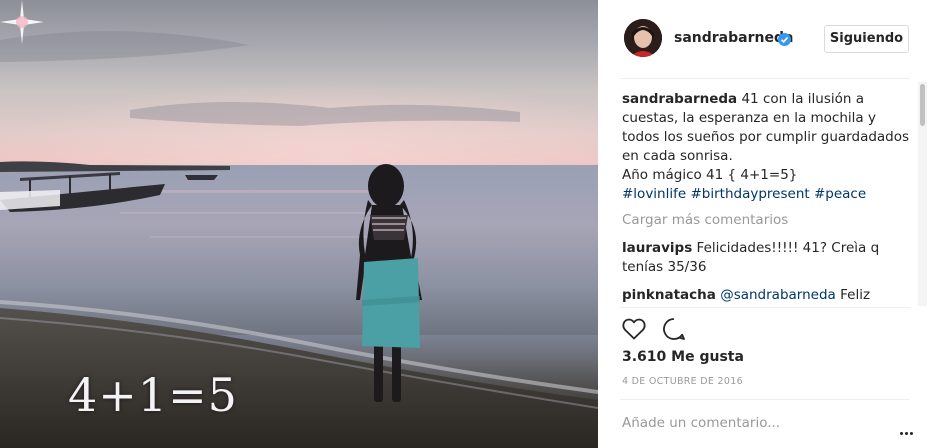 The height and width of the screenshot is (448, 933). Describe the element at coordinates (654, 194) in the screenshot. I see `hashtag-lovinlife: #lovinlife` at that location.